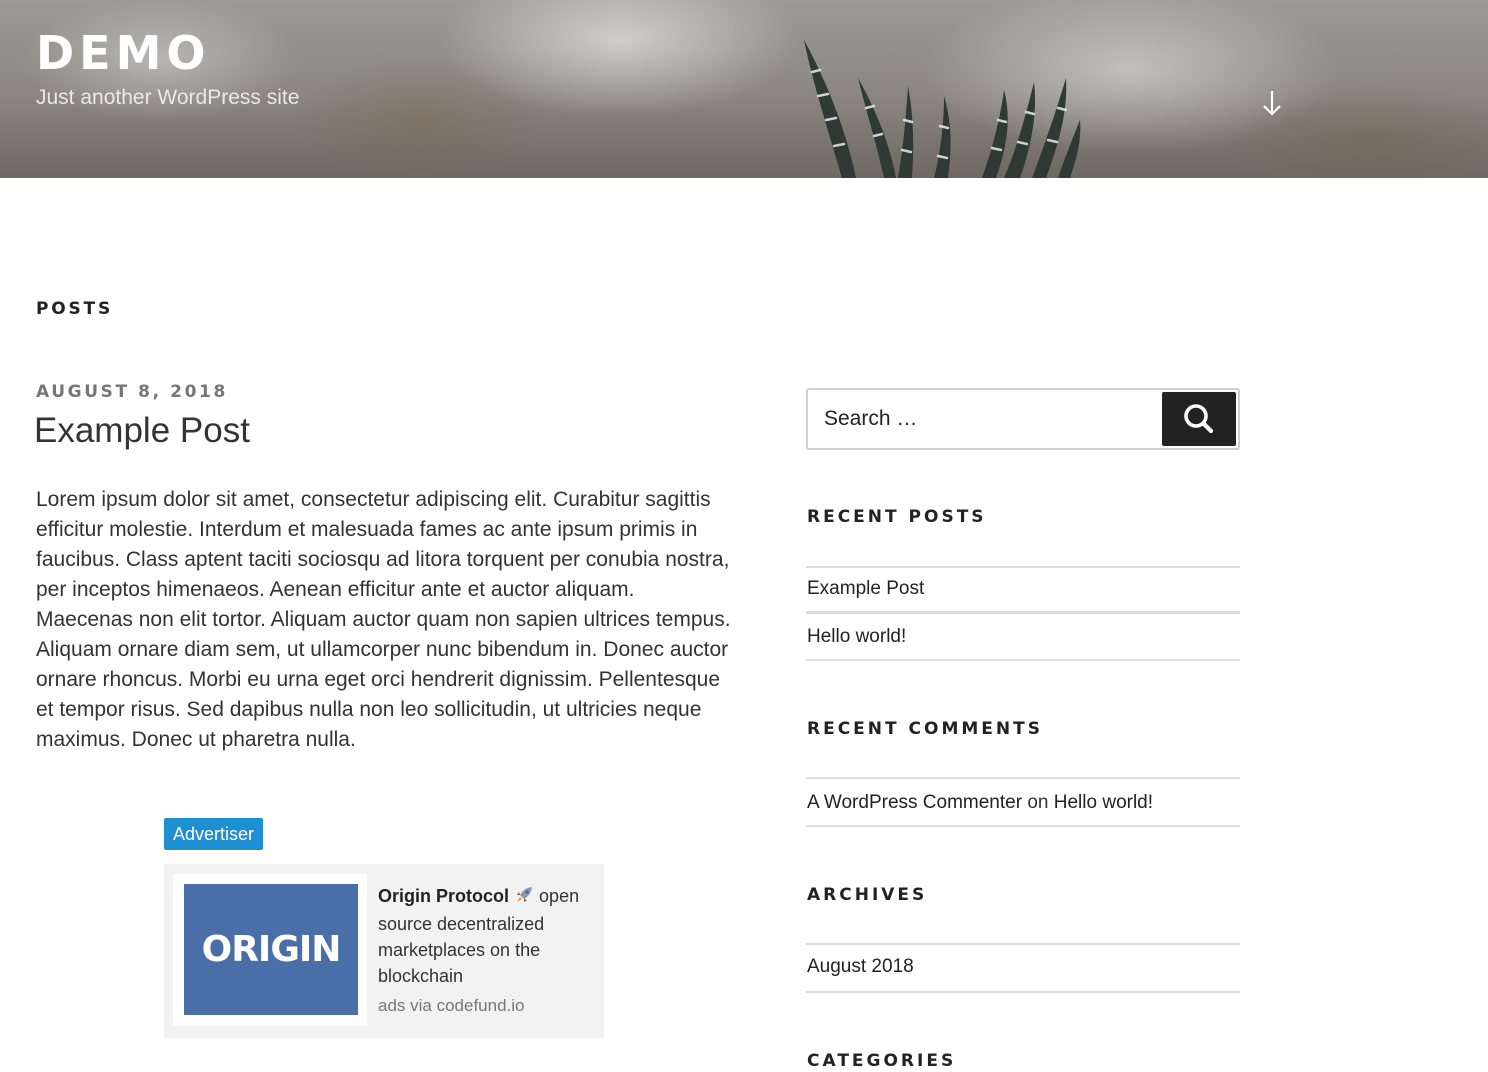  I want to click on comment-post-link: Hello world!, so click(1103, 802).